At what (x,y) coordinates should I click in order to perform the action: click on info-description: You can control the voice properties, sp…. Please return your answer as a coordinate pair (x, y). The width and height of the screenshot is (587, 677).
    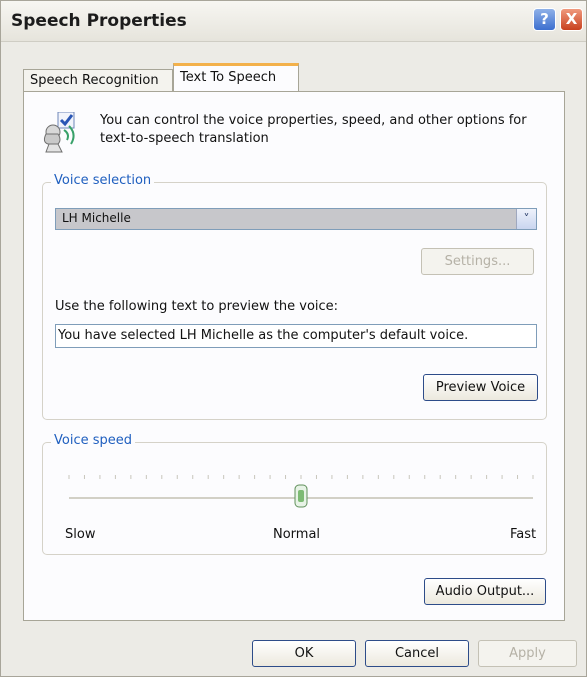
    Looking at the image, I should click on (313, 129).